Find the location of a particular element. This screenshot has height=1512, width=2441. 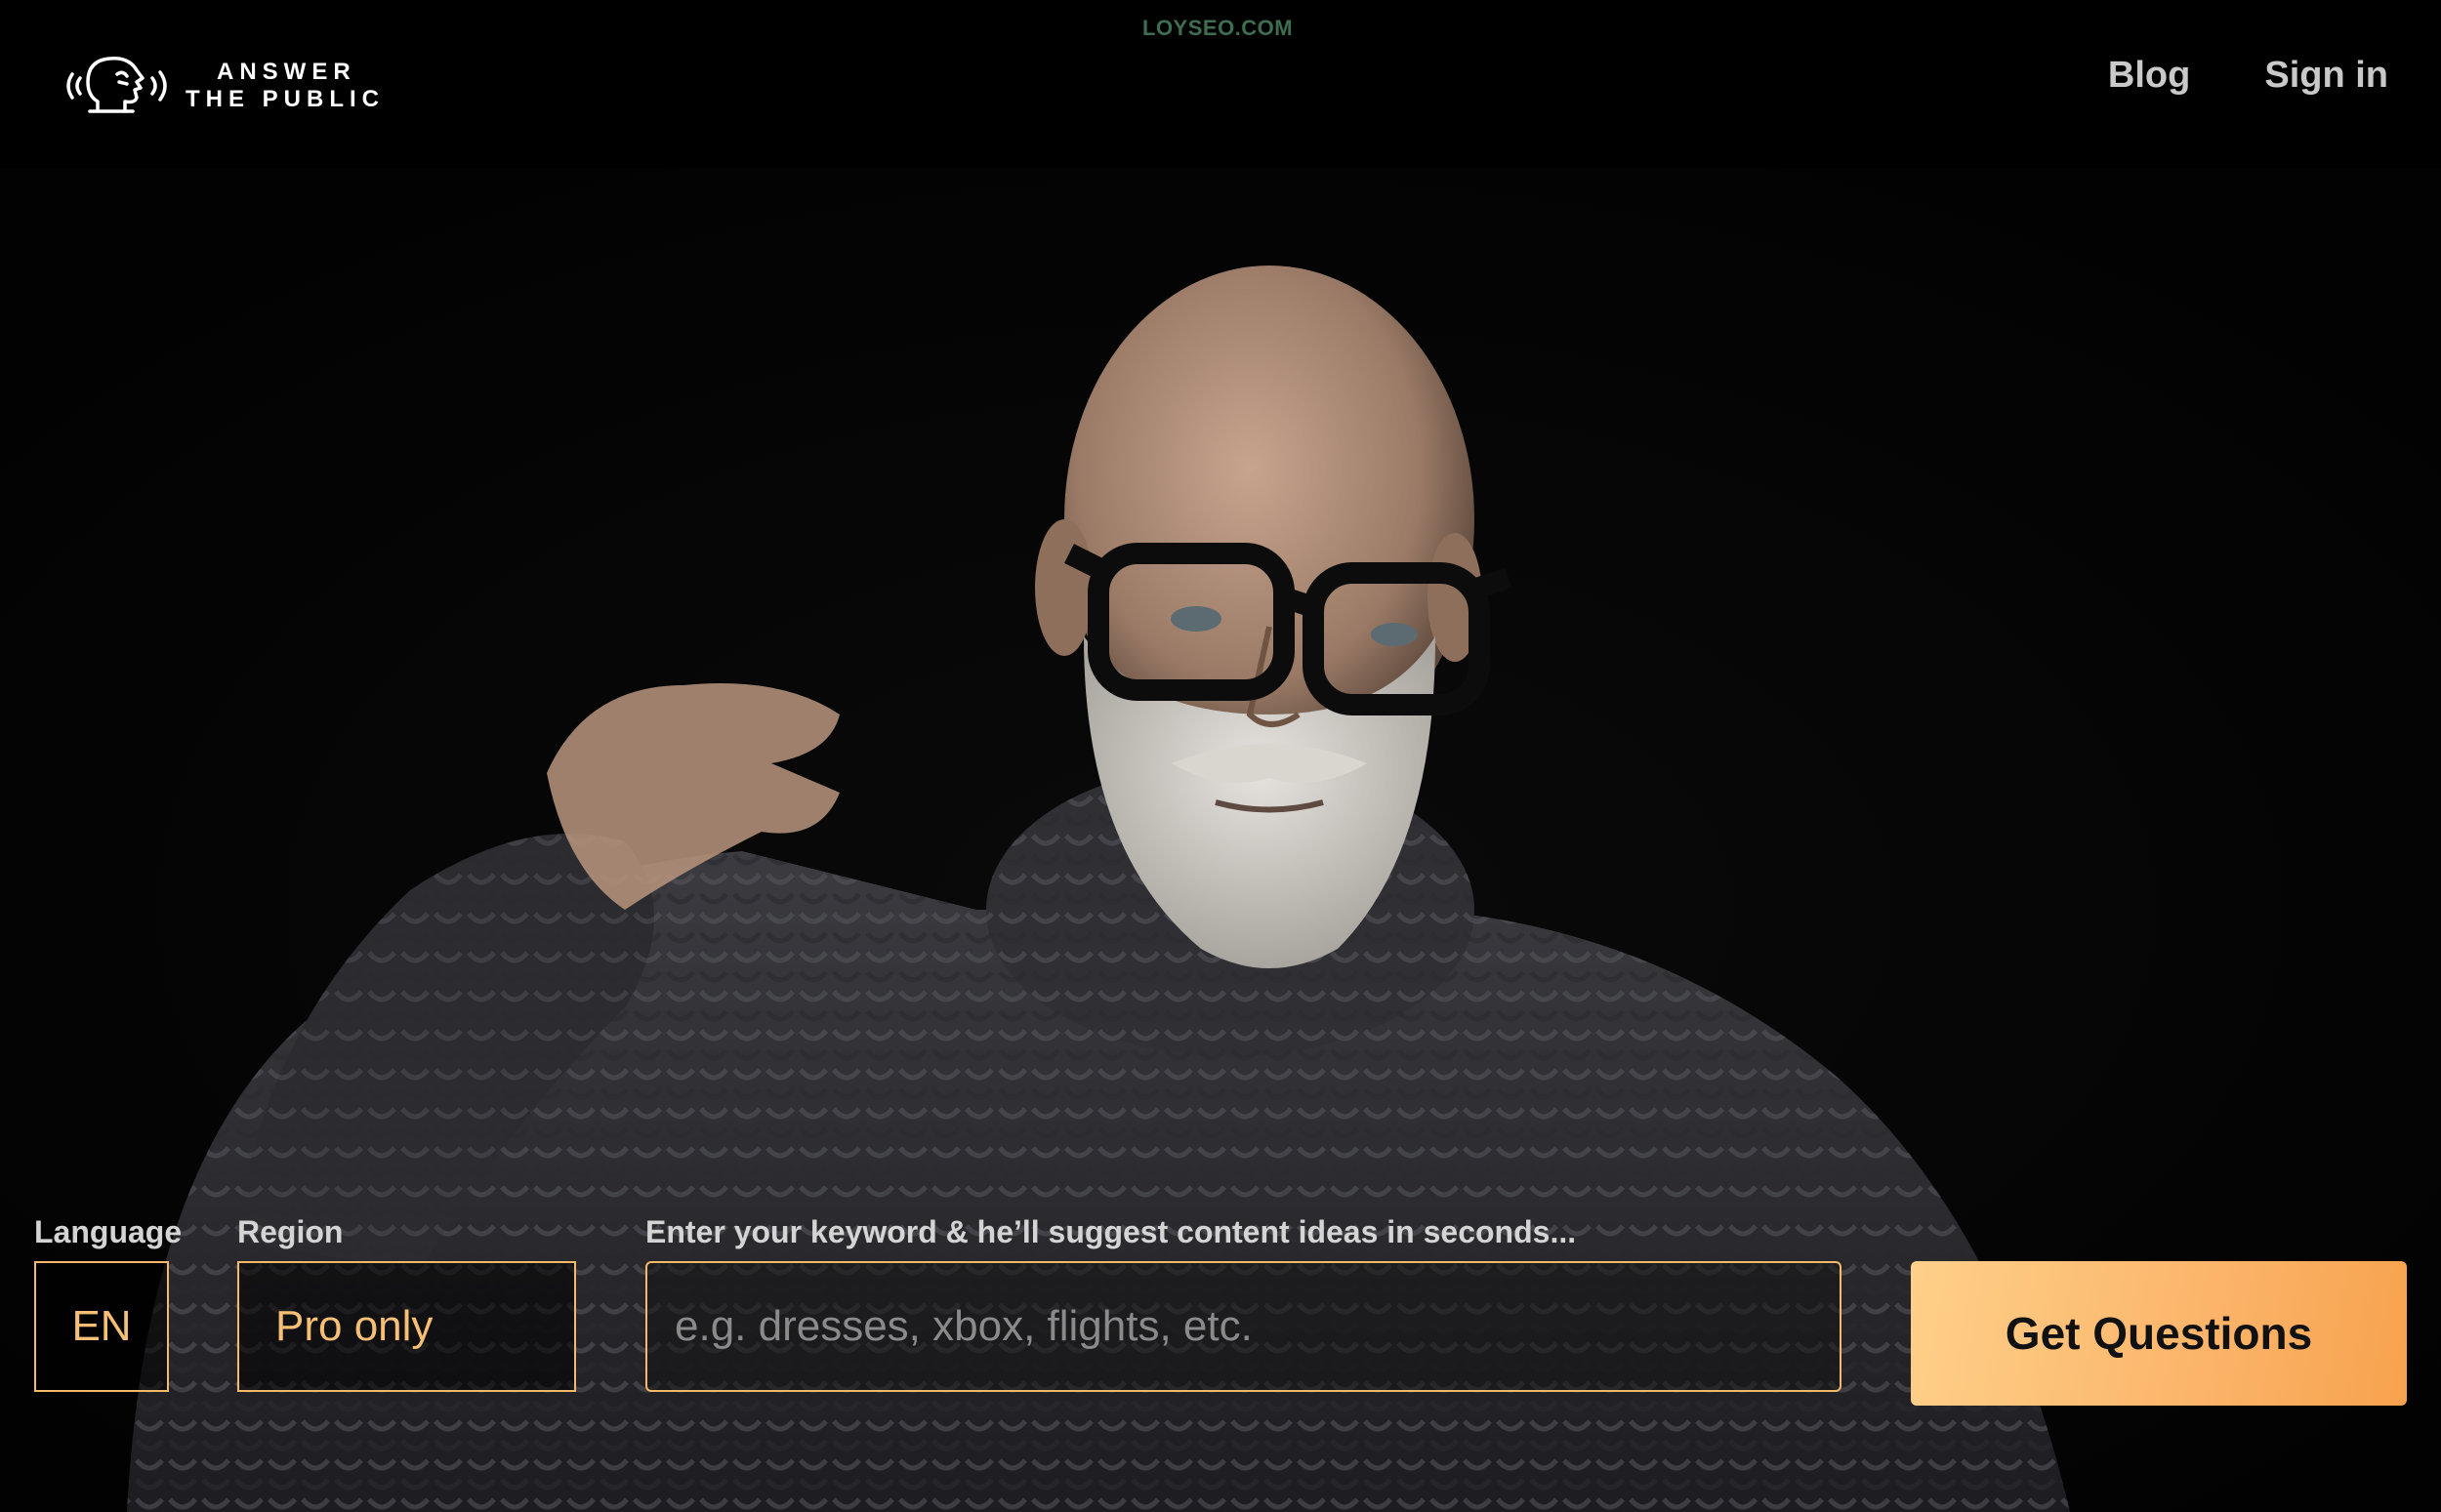

brand-logo: ANSWER THE PUBLIC is located at coordinates (235, 86).